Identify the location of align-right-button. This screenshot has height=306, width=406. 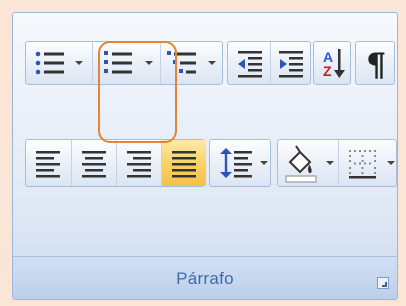
(138, 163).